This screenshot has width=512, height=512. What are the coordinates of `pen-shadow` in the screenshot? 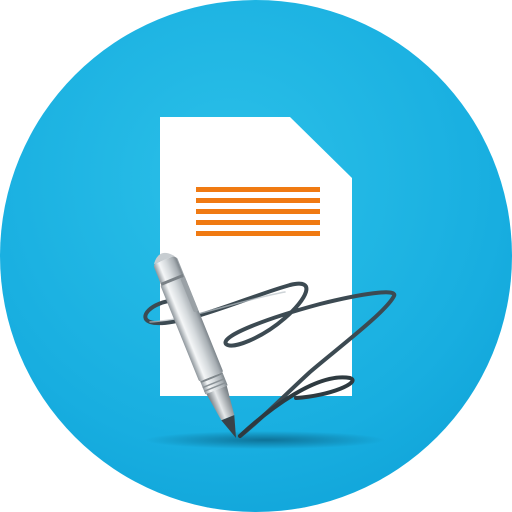 It's located at (265, 440).